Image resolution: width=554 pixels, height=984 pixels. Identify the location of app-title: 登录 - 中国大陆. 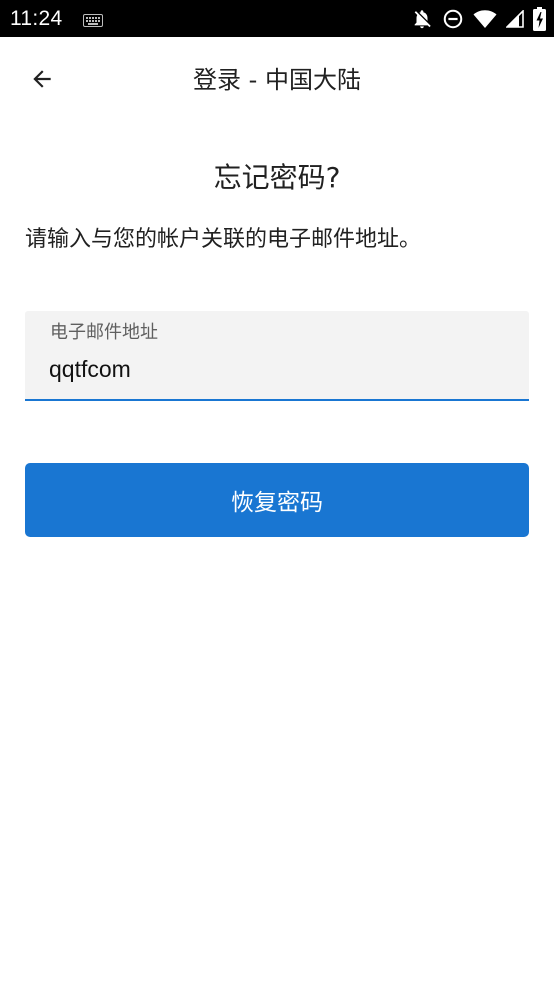
(277, 80).